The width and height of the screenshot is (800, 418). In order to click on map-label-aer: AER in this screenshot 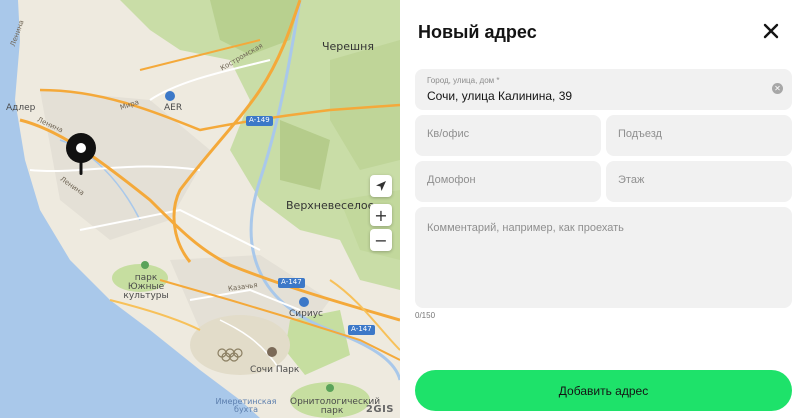, I will do `click(173, 108)`.